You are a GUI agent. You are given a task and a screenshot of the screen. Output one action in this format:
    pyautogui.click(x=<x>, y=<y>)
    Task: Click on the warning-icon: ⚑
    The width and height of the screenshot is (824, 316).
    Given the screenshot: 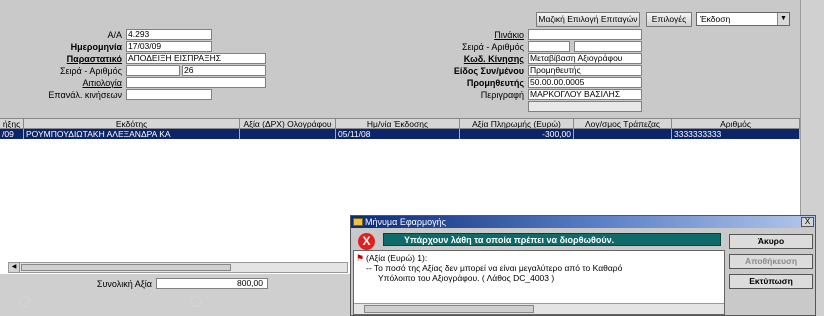 What is the action you would take?
    pyautogui.click(x=360, y=258)
    